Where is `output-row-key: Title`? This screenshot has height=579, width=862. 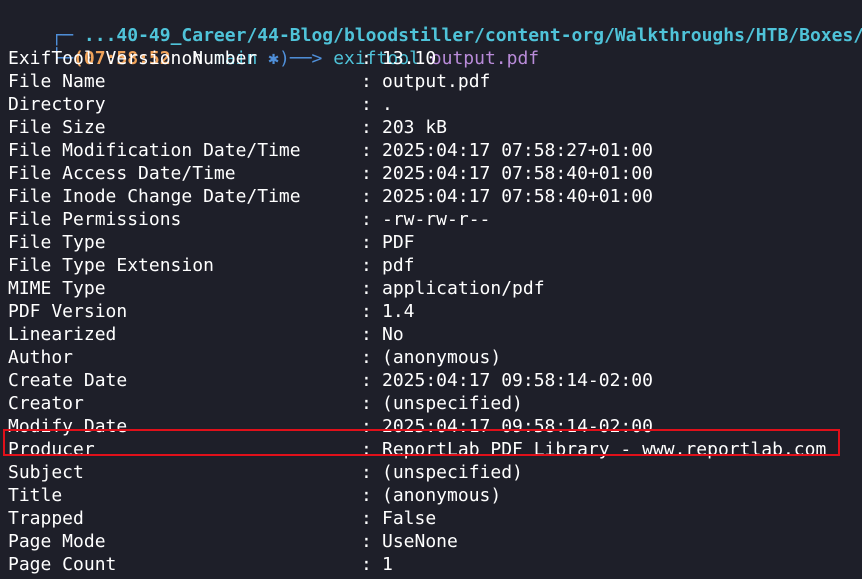 output-row-key: Title is located at coordinates (35, 495).